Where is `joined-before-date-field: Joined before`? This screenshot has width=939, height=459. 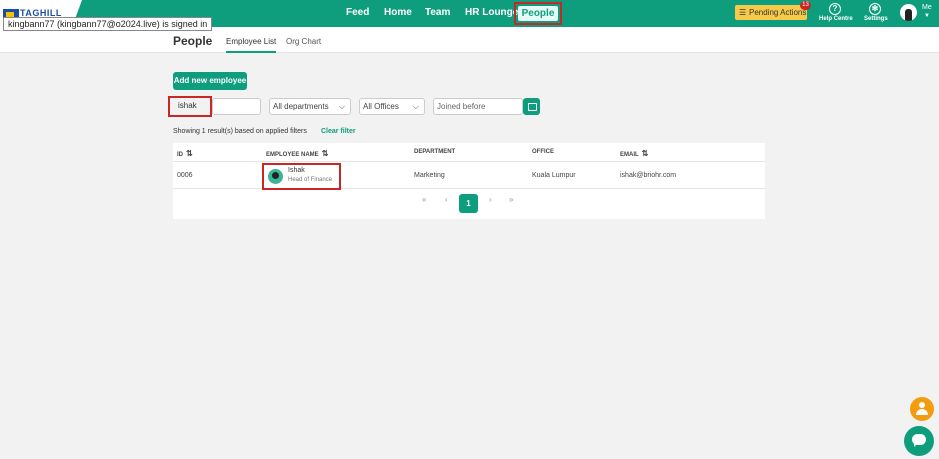
joined-before-date-field: Joined before is located at coordinates (478, 106).